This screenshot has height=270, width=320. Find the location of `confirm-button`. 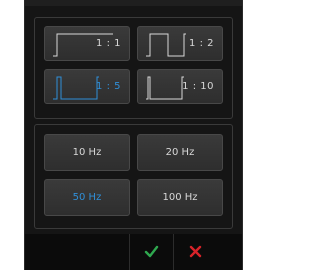

confirm-button is located at coordinates (150, 252).